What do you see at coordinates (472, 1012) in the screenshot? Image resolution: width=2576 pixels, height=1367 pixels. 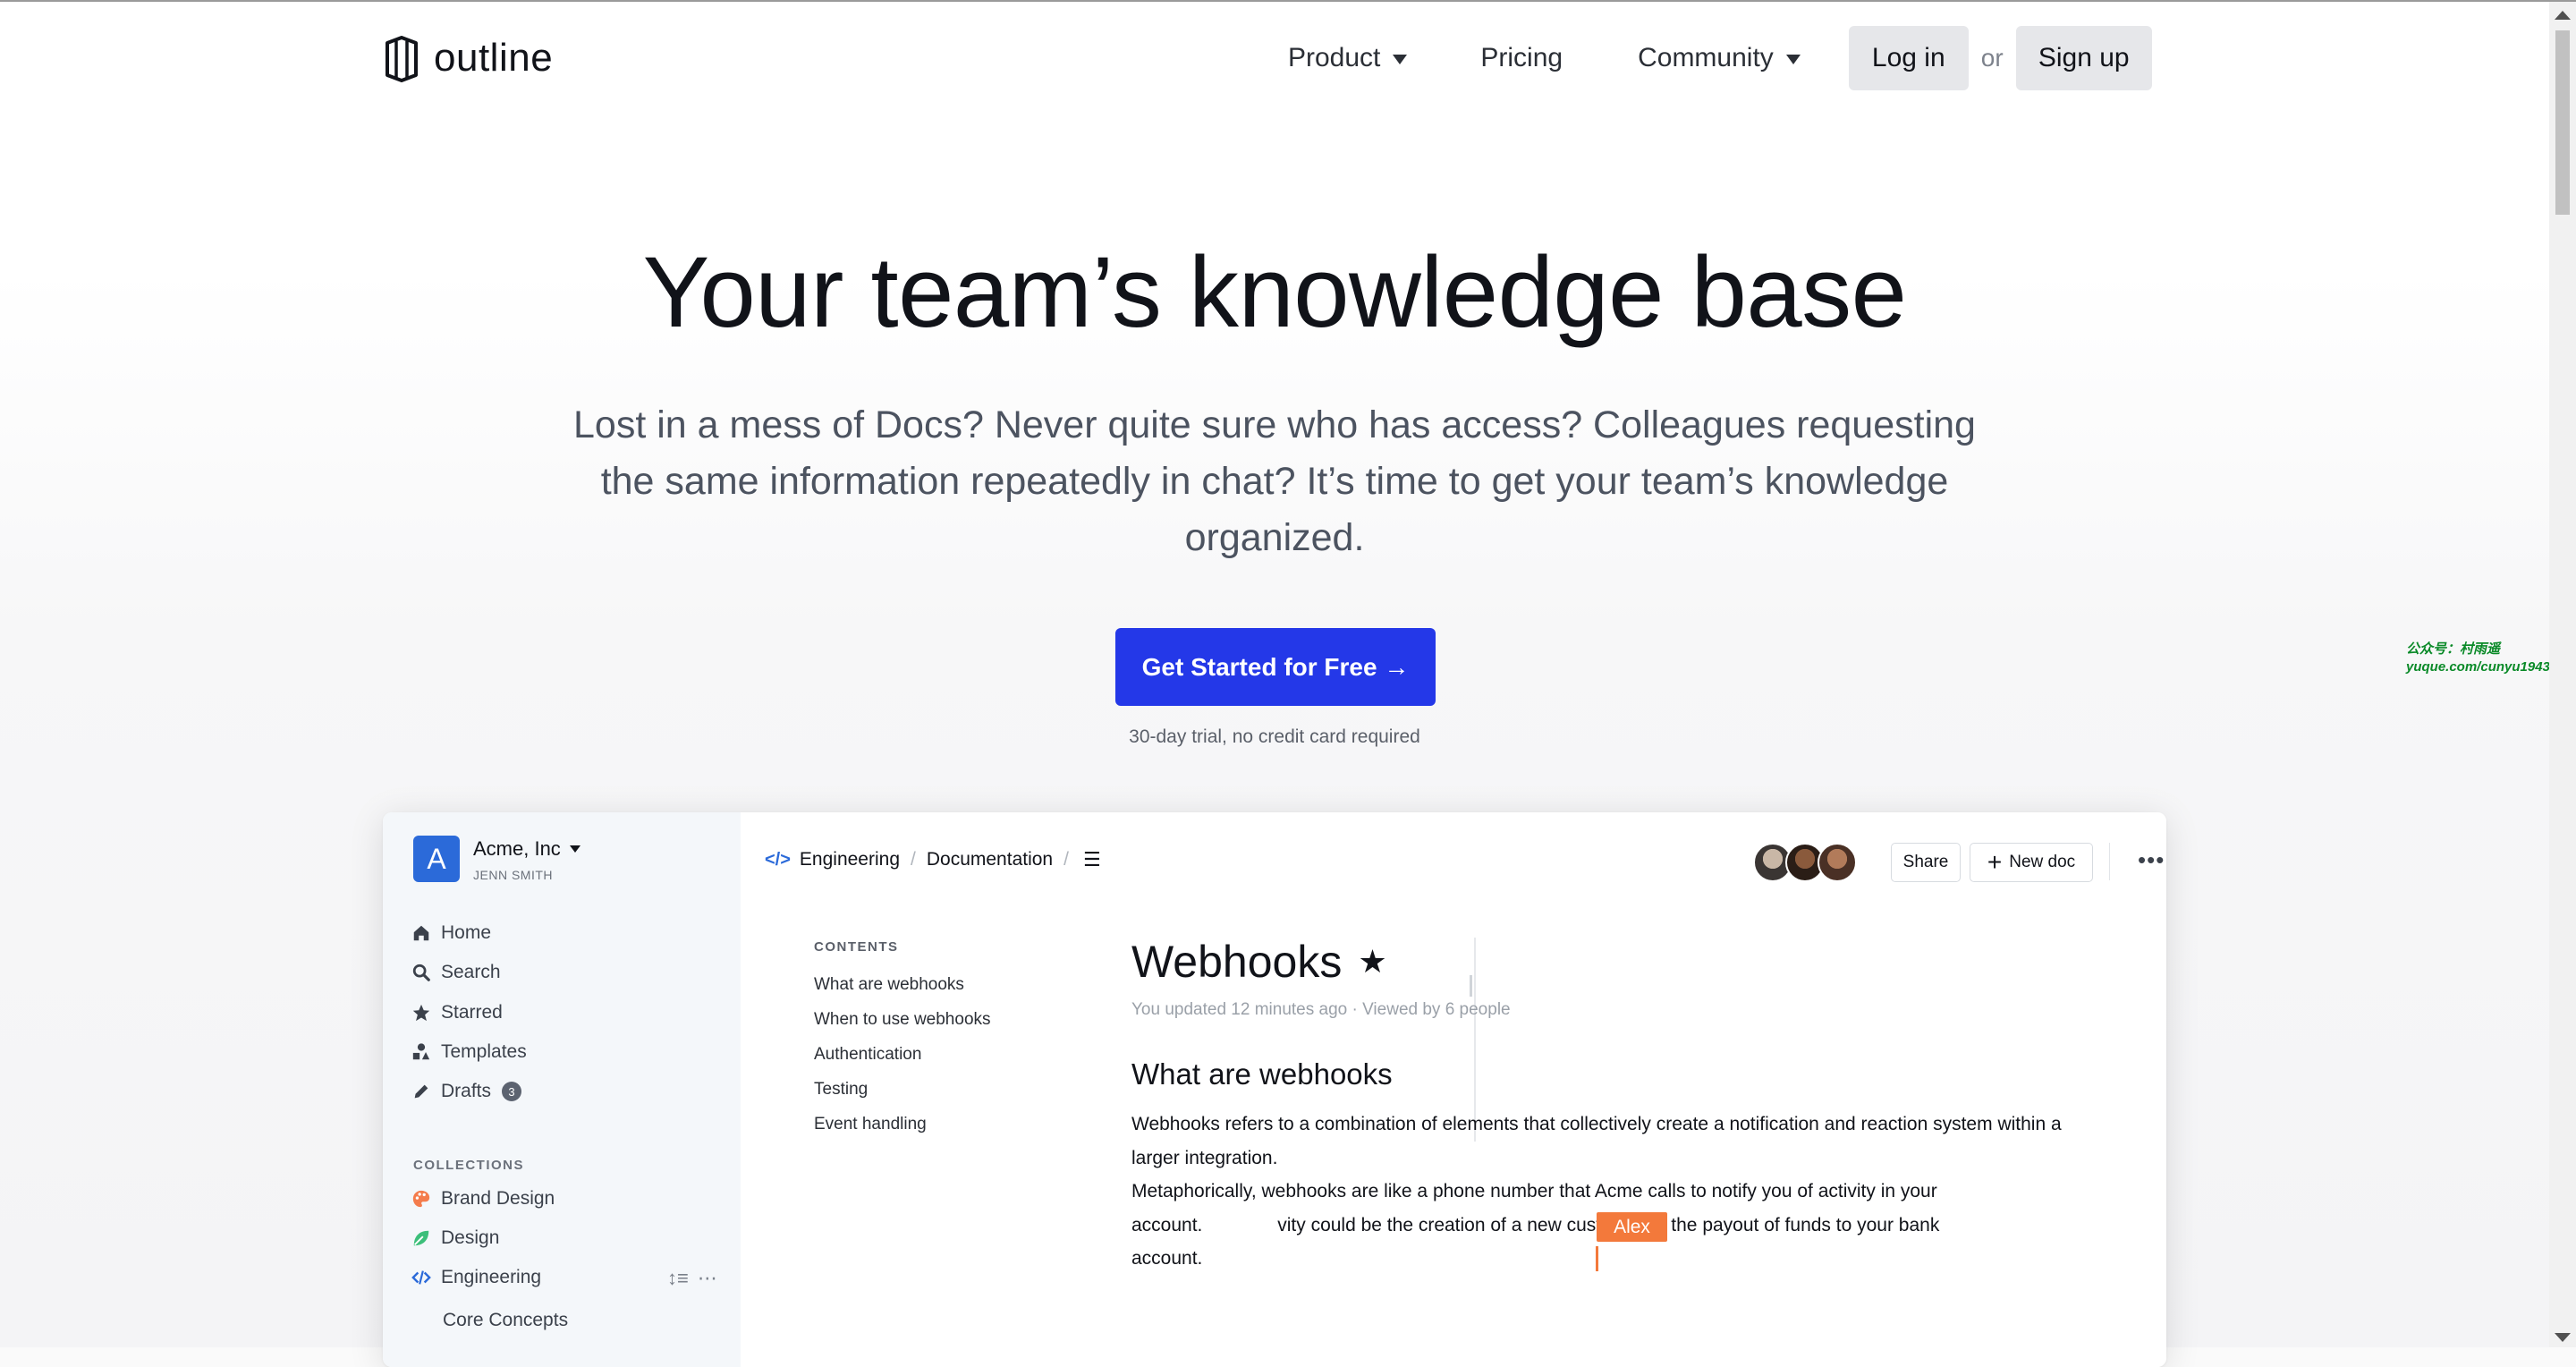 I see `sidebar-item-label: Starred` at bounding box center [472, 1012].